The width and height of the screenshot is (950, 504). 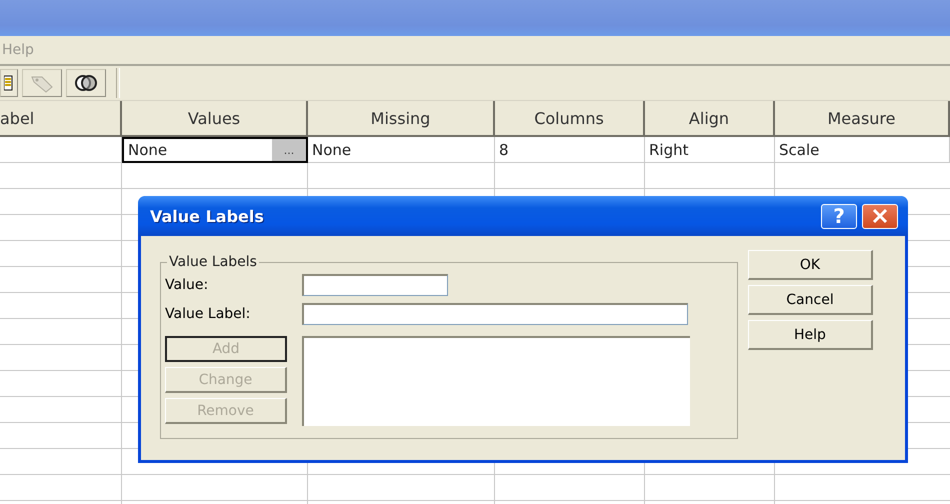 What do you see at coordinates (401, 150) in the screenshot?
I see `table-cell: None` at bounding box center [401, 150].